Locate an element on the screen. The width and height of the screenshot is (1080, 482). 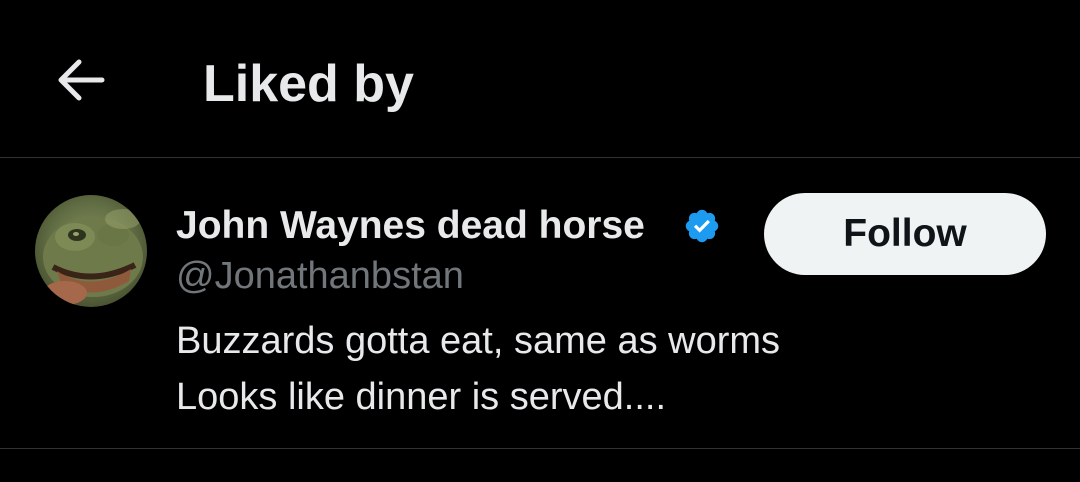
user-handle: @Jonathanbstan is located at coordinates (320, 276).